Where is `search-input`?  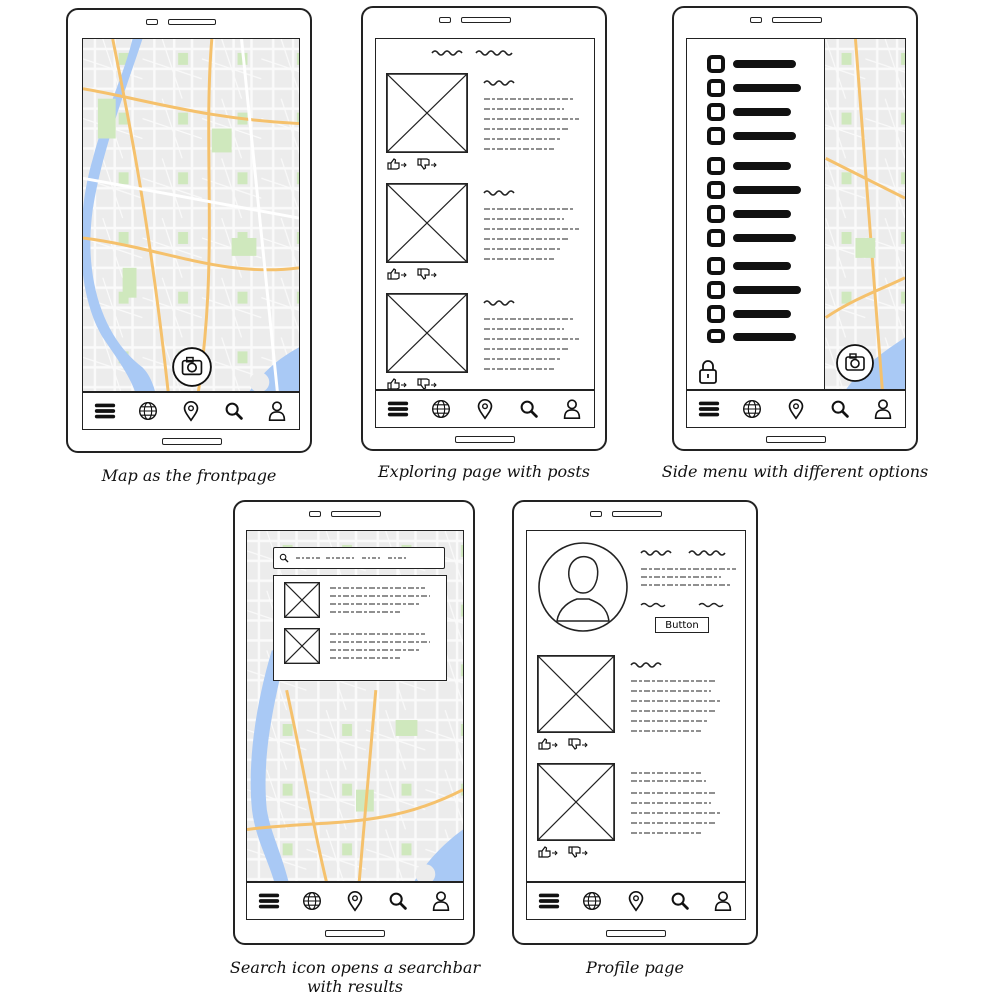 search-input is located at coordinates (359, 558).